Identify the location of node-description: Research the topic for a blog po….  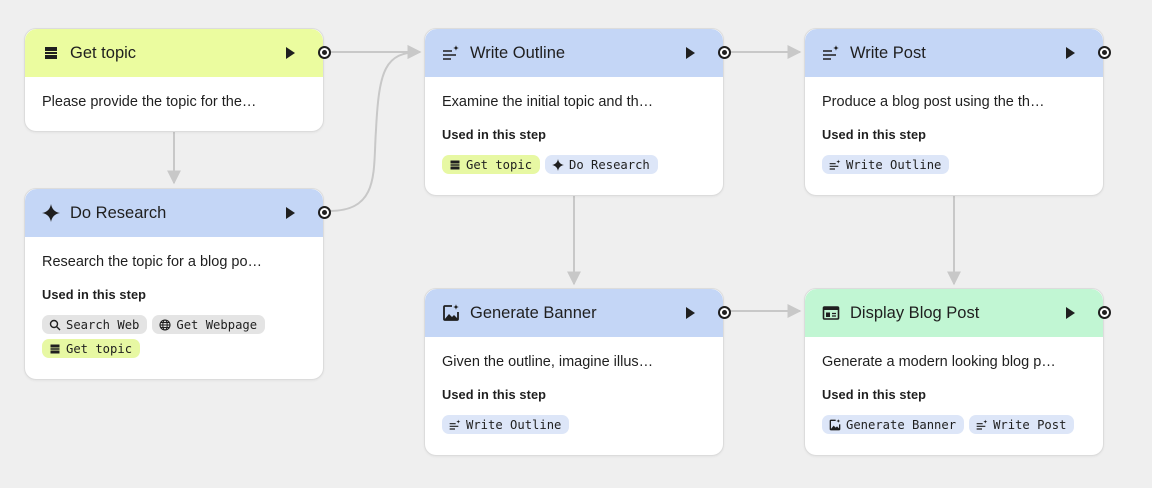
(152, 262).